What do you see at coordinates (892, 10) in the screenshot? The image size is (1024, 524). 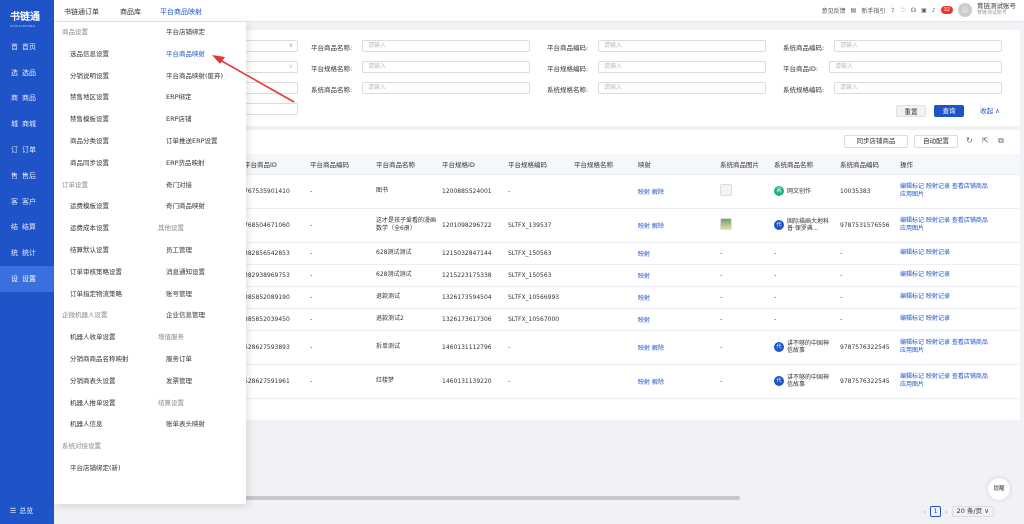 I see `upload-icon: ⇪` at bounding box center [892, 10].